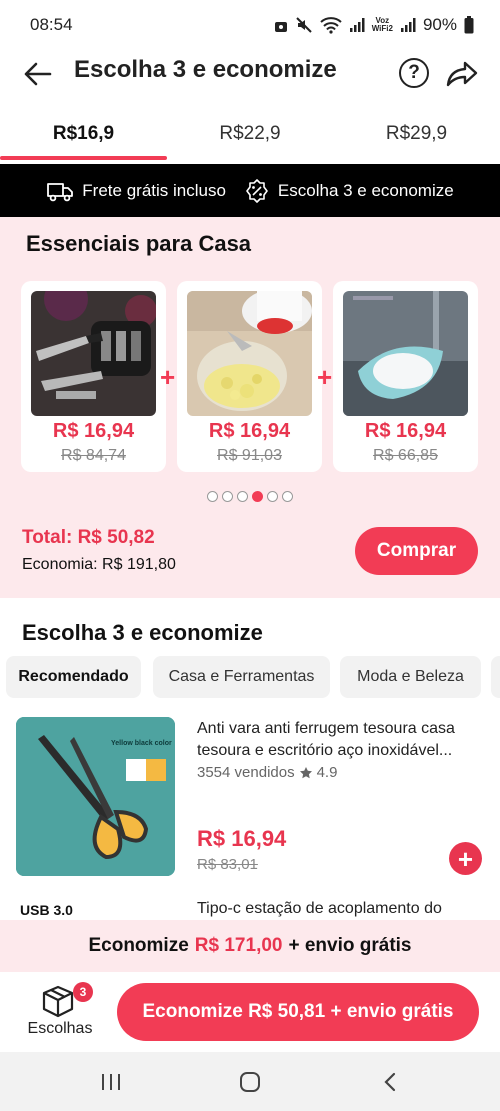 The width and height of the screenshot is (500, 1111). Describe the element at coordinates (246, 772) in the screenshot. I see `sold-count: 3554 vendidos` at that location.